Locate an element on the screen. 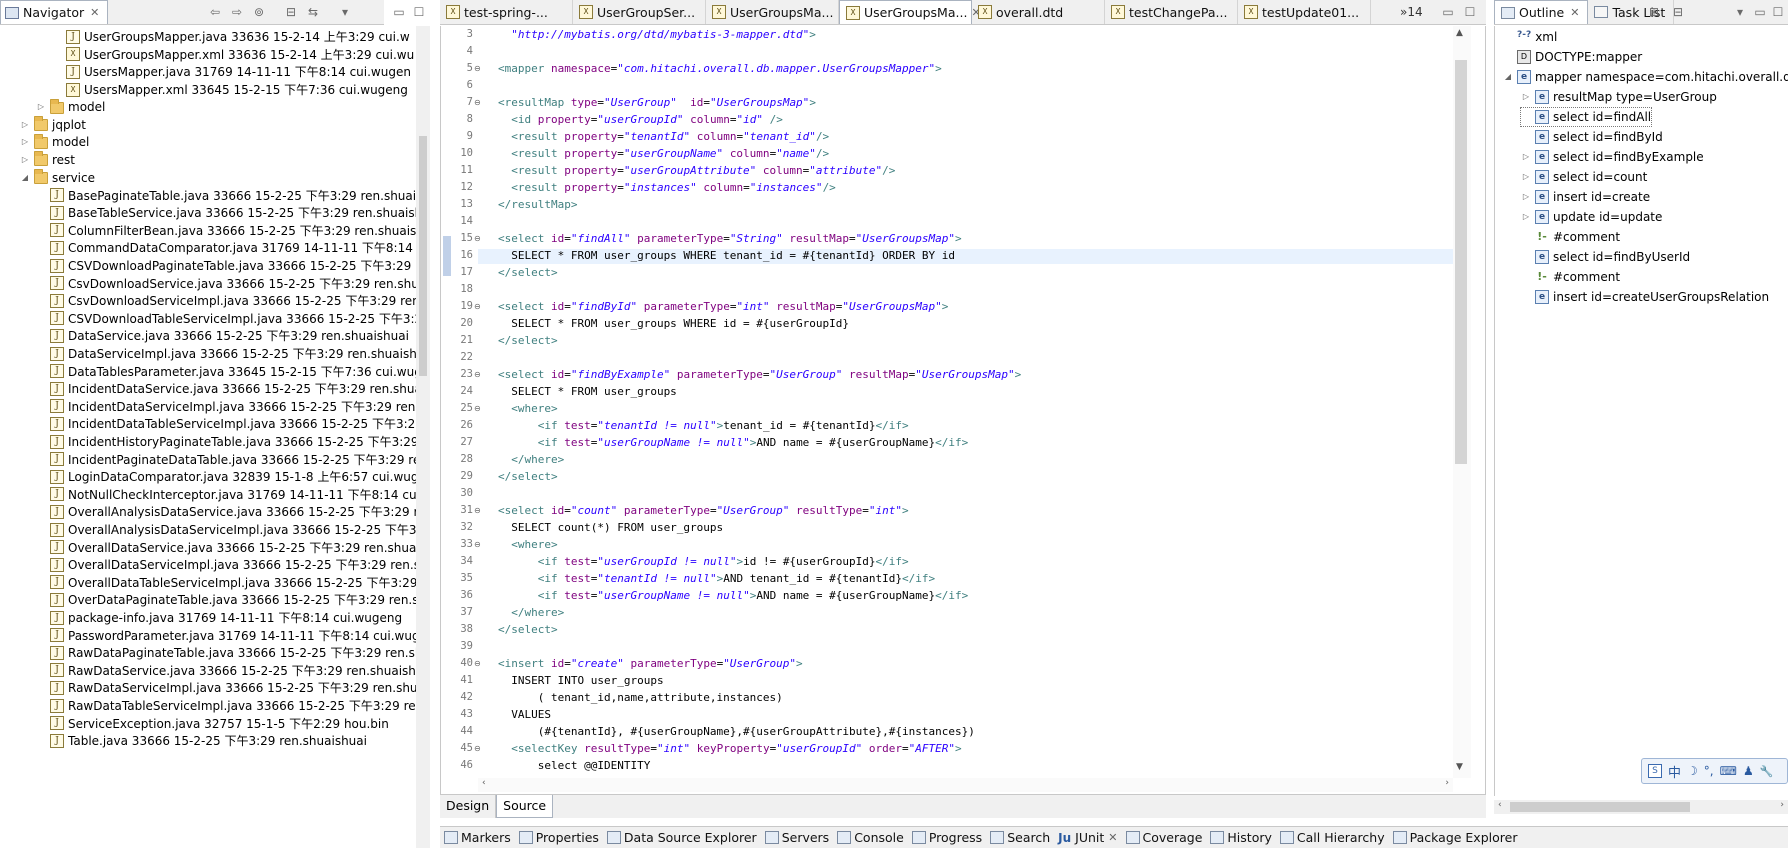  bottom-tab: Servers is located at coordinates (797, 838).